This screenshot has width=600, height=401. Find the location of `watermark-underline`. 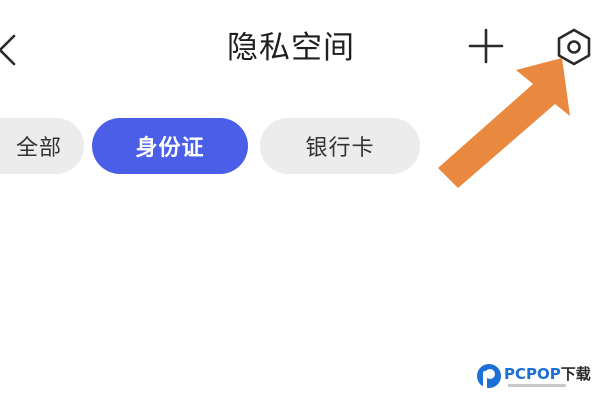

watermark-underline is located at coordinates (537, 385).